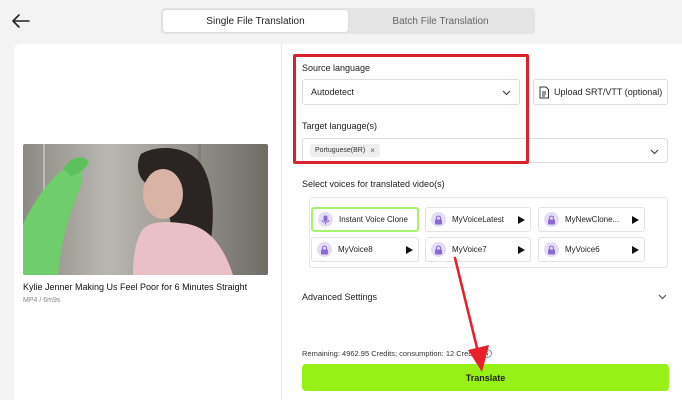 This screenshot has height=400, width=682. Describe the element at coordinates (355, 249) in the screenshot. I see `voice-name: MyVoice8` at that location.